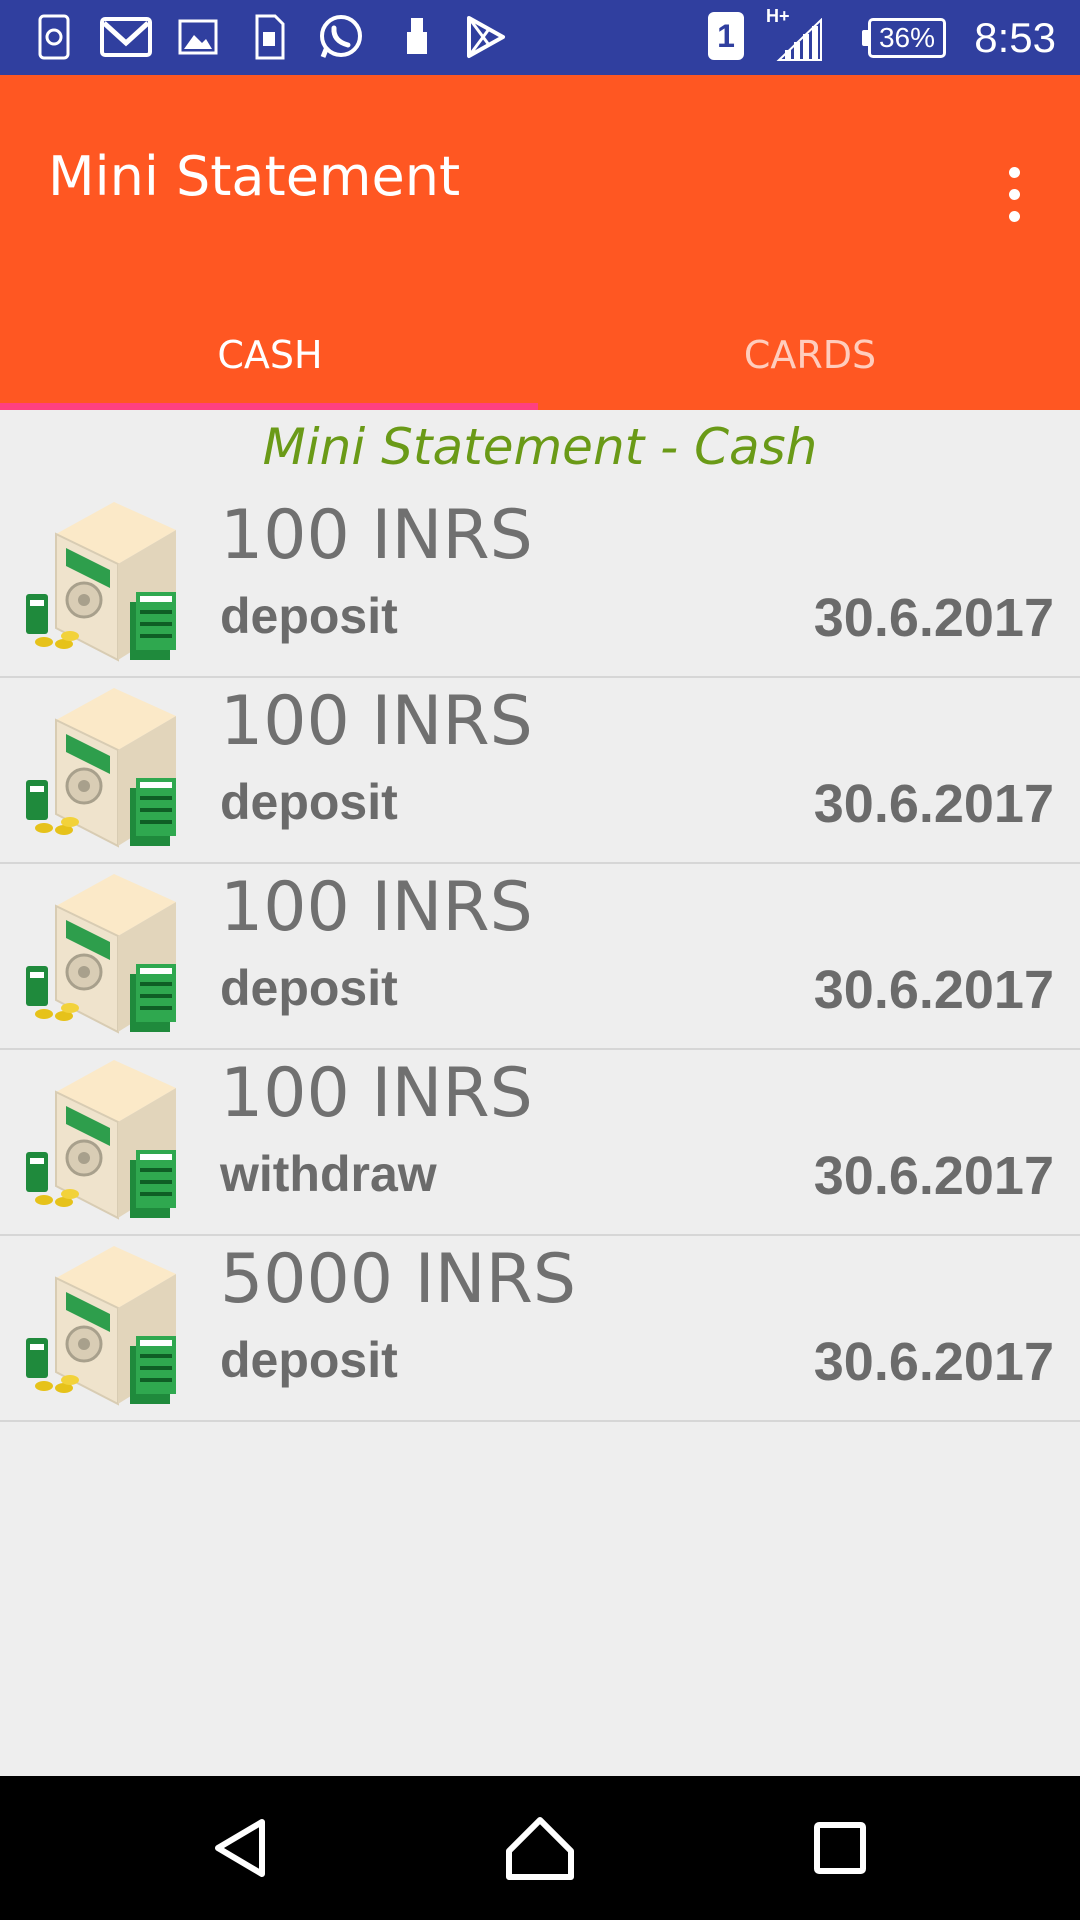 Image resolution: width=1080 pixels, height=1920 pixels. What do you see at coordinates (270, 355) in the screenshot?
I see `tab-cash: CASH` at bounding box center [270, 355].